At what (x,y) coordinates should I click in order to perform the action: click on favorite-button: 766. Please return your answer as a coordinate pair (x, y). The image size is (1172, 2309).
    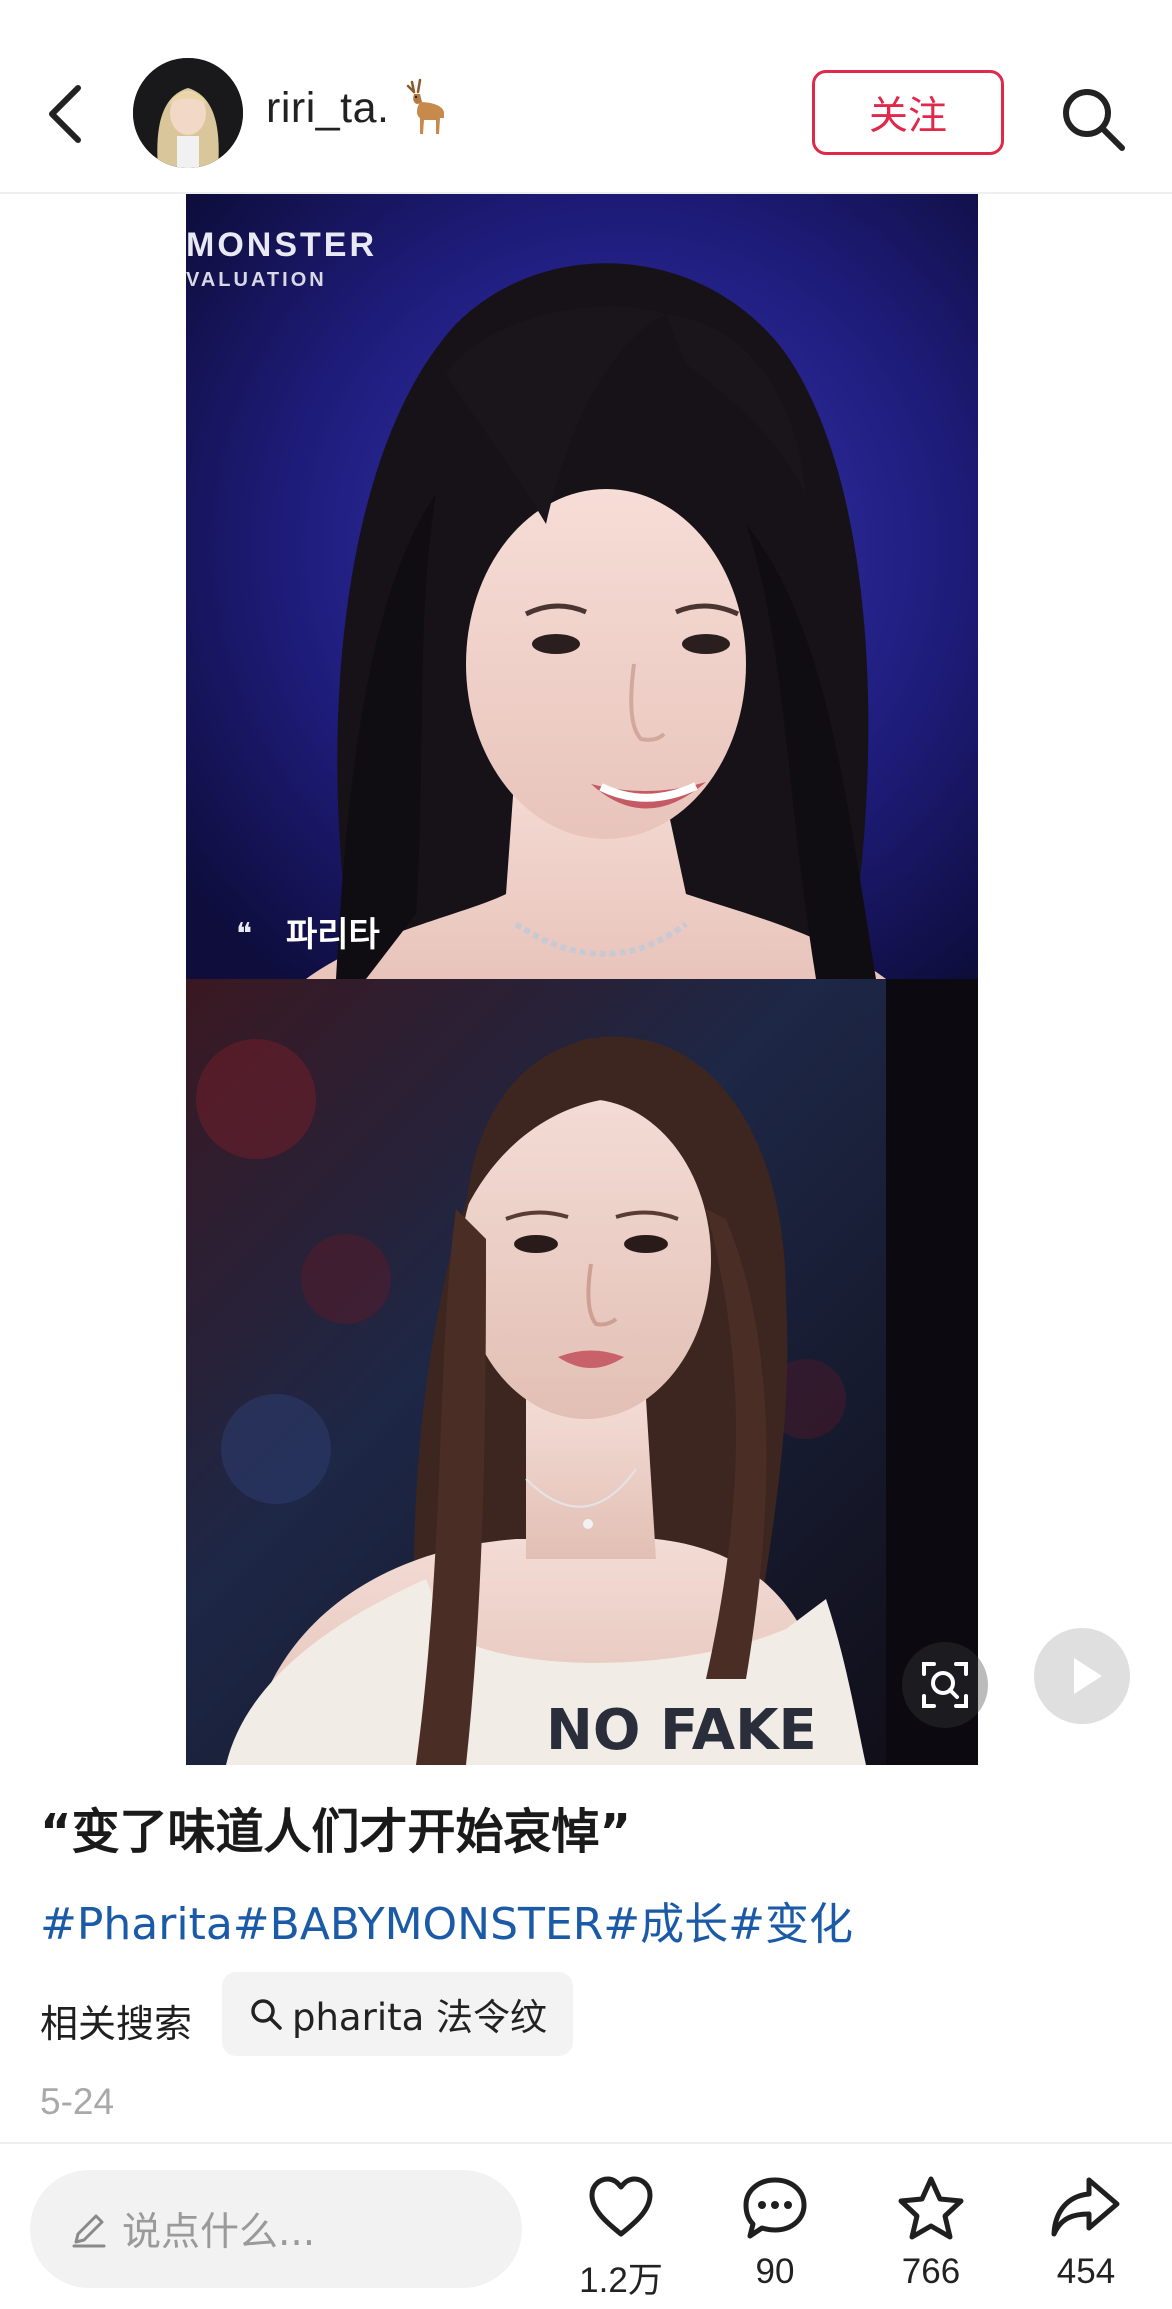
    Looking at the image, I should click on (931, 2239).